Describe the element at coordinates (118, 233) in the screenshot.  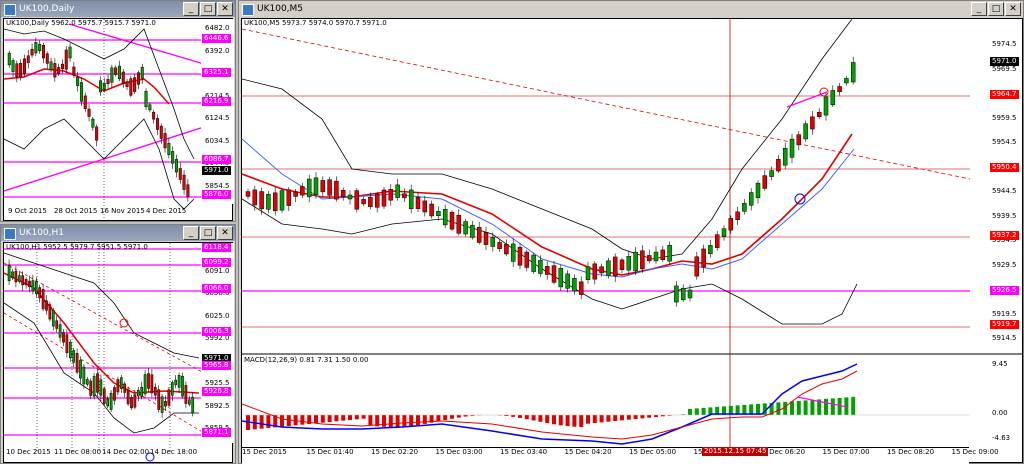
I see `h1-window-titlebar: UK100,H1 _ □ ✕` at that location.